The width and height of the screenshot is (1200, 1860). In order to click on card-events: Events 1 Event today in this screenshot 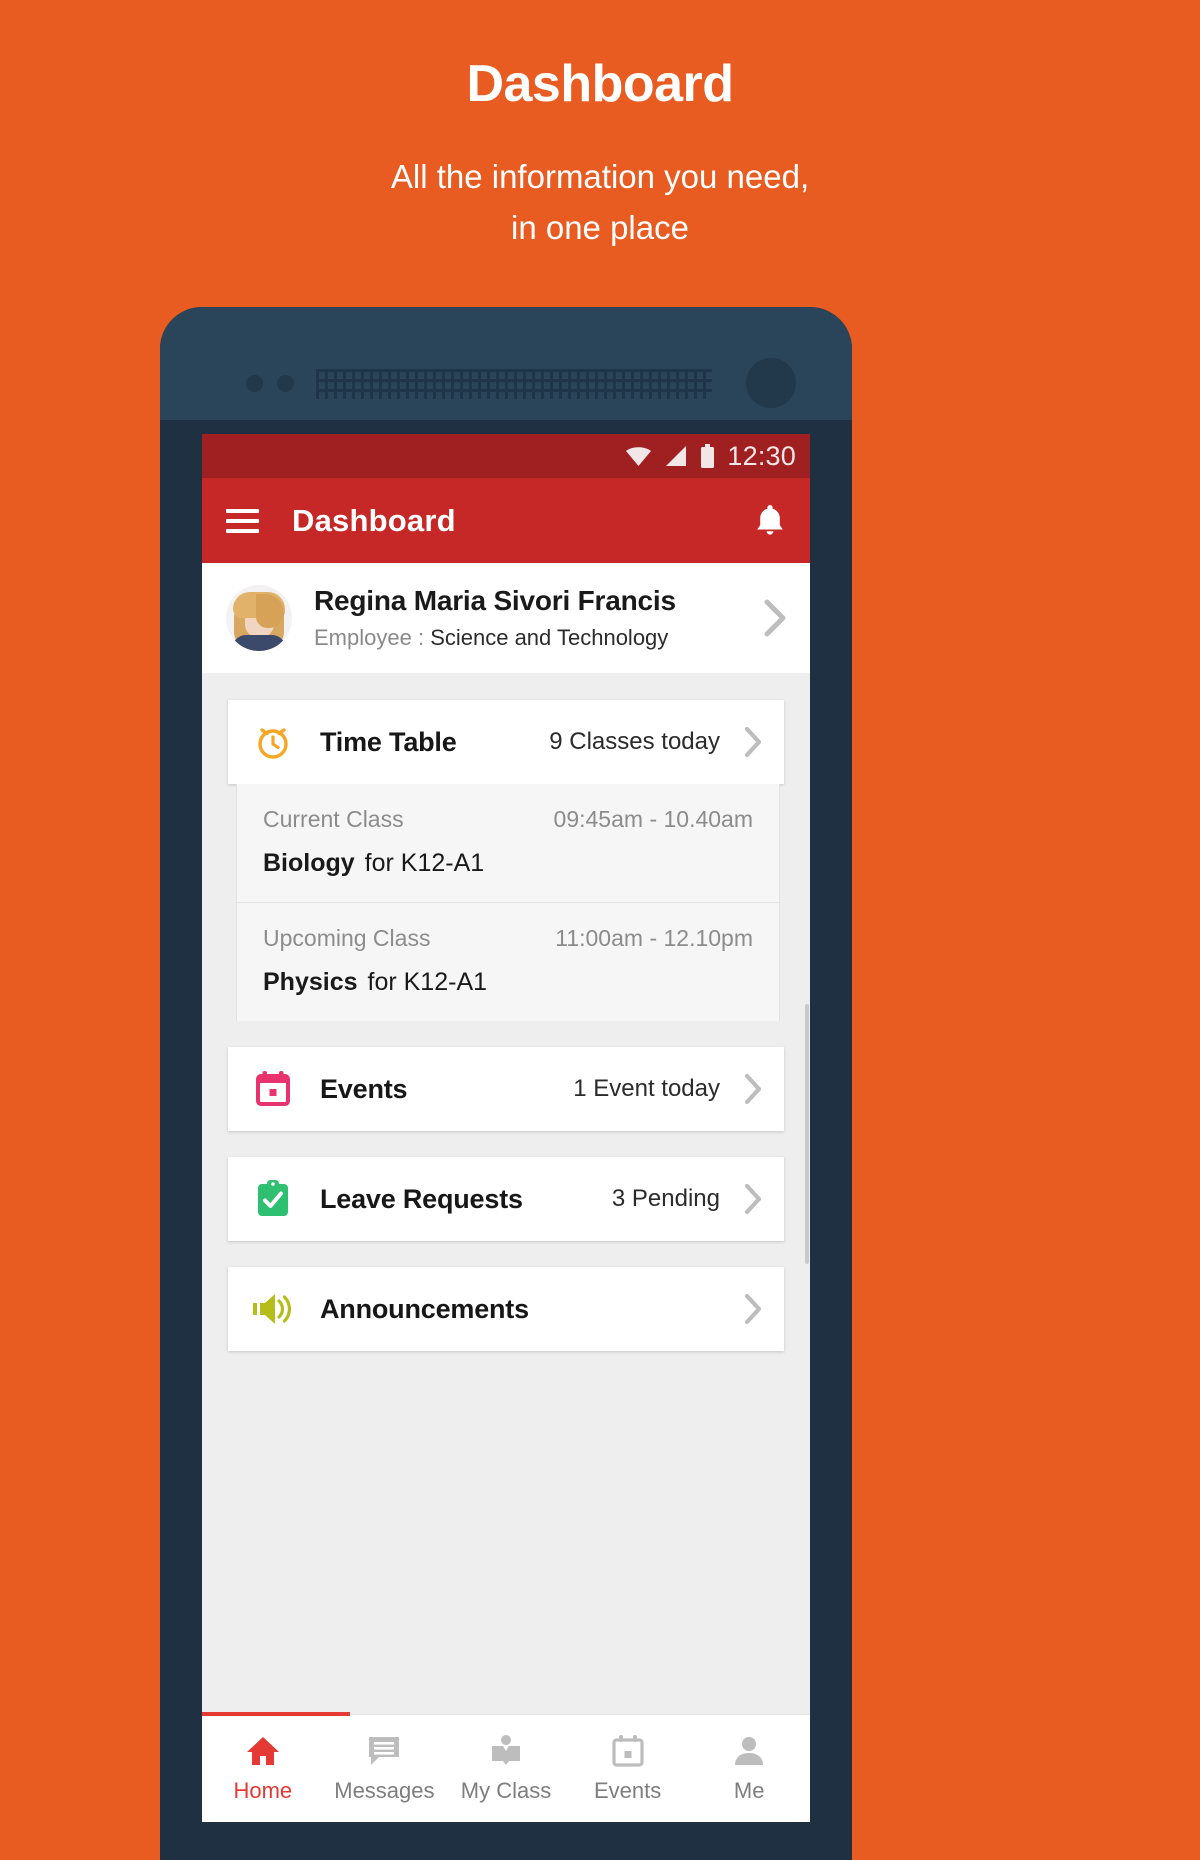, I will do `click(506, 1089)`.